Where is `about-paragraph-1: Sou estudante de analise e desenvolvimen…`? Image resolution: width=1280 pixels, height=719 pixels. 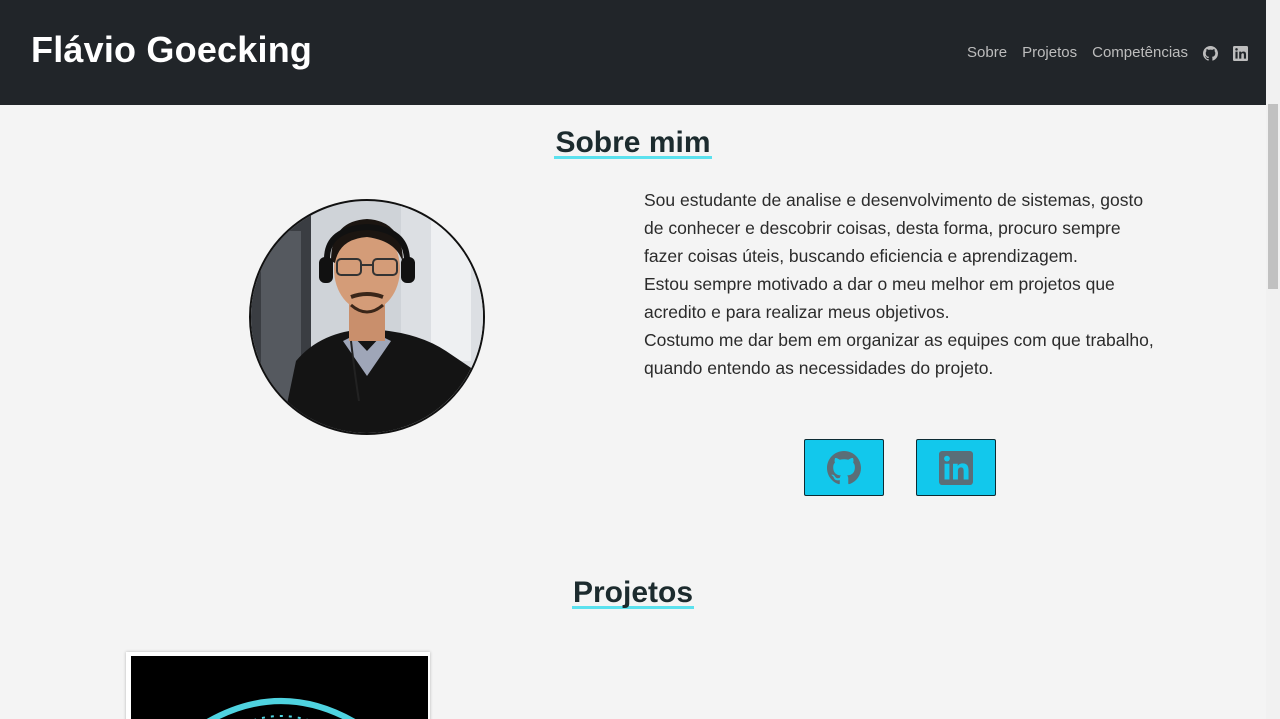
about-paragraph-1: Sou estudante de analise e desenvolvimen… is located at coordinates (894, 228).